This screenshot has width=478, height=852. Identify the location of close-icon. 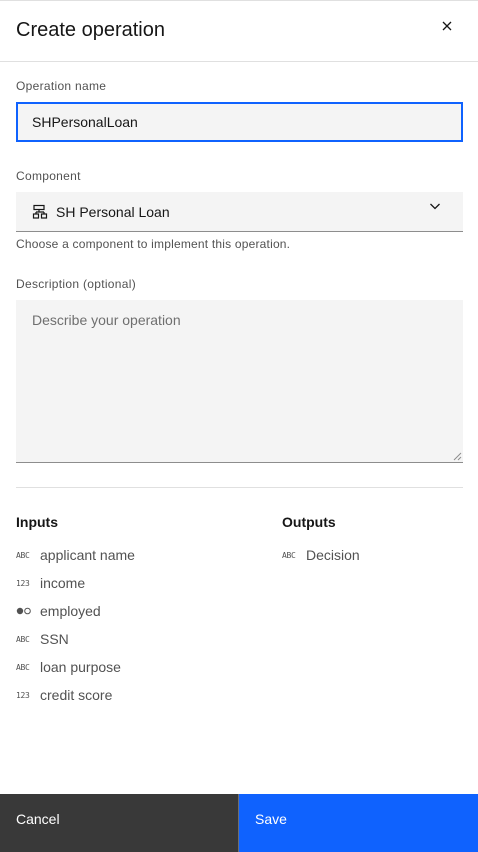
(447, 26).